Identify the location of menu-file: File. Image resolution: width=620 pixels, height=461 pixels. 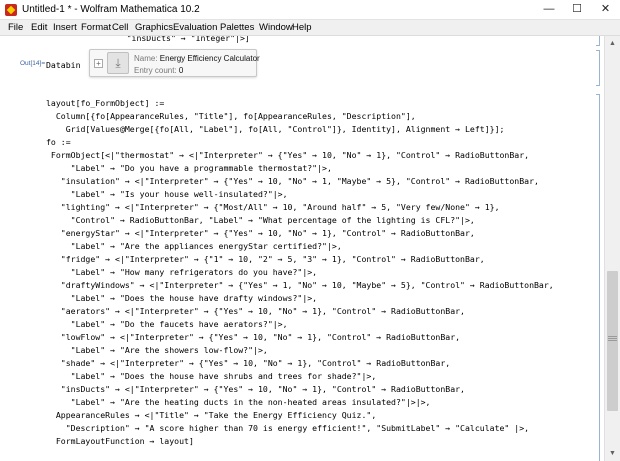
(15, 27).